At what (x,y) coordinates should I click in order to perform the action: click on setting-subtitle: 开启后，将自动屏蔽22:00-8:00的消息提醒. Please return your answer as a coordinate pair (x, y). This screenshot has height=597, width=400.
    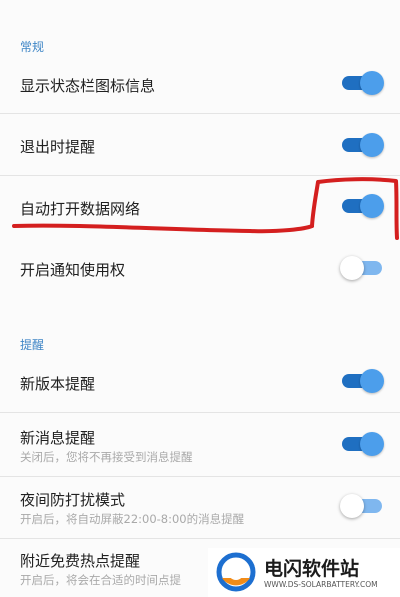
    Looking at the image, I should click on (132, 519).